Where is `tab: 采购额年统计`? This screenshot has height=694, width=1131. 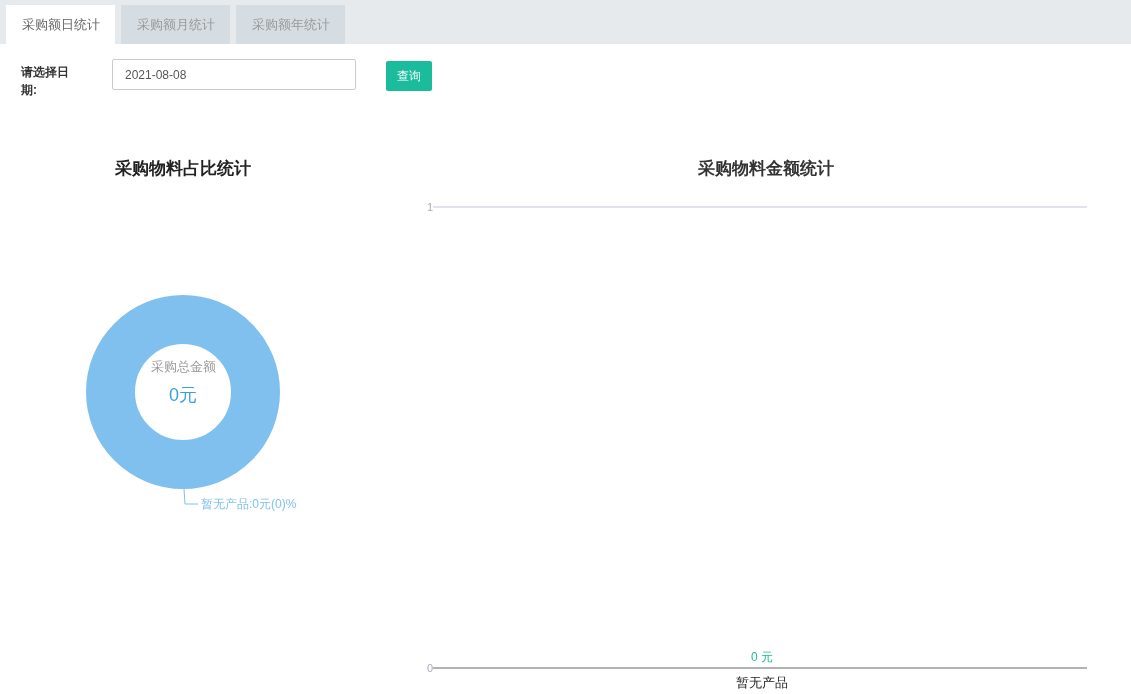
tab: 采购额年统计 is located at coordinates (290, 24).